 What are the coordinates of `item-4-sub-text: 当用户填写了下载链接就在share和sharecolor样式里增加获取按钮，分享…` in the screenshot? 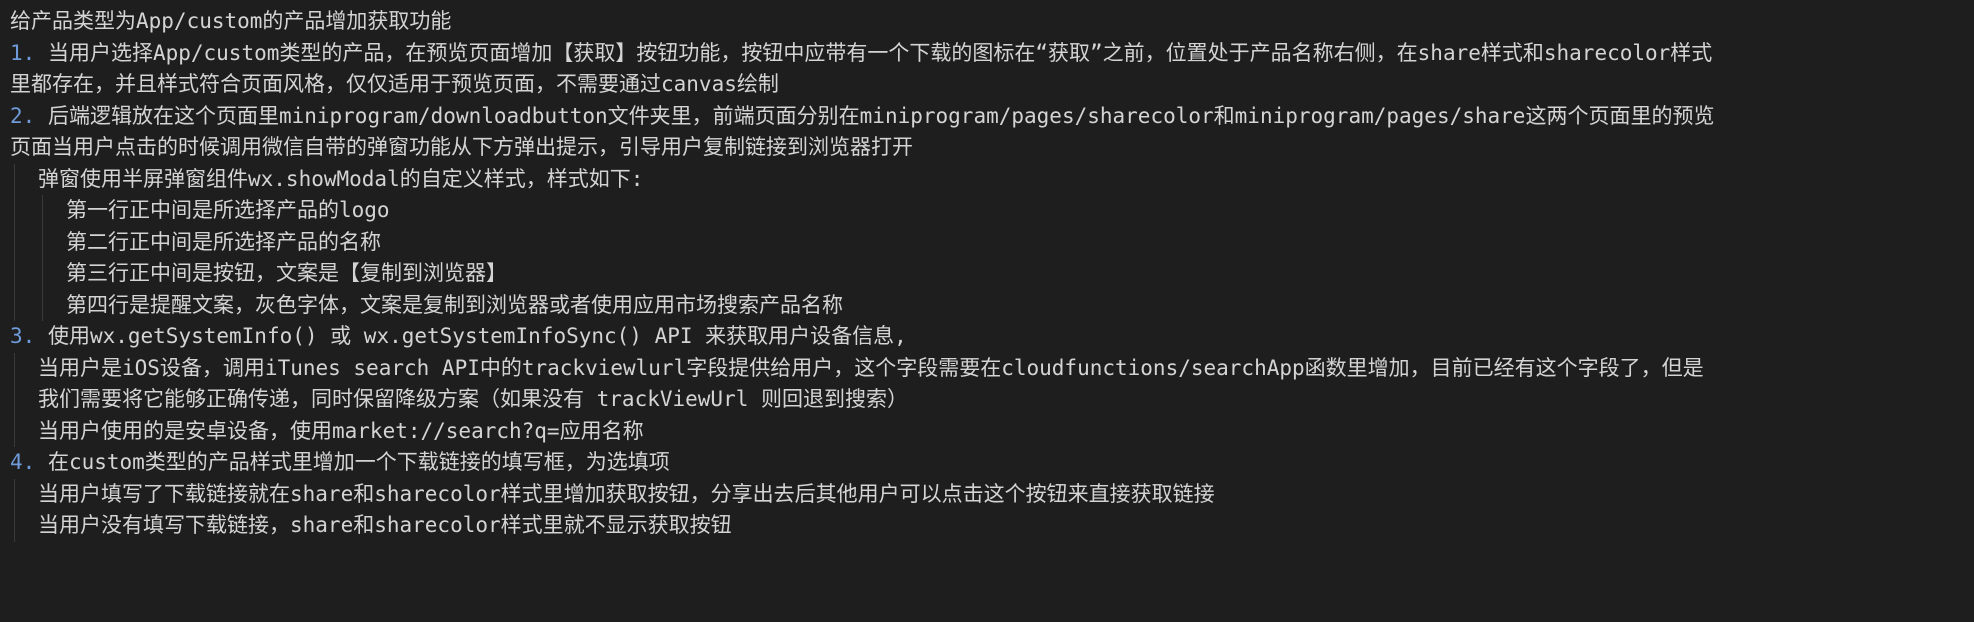 It's located at (626, 493).